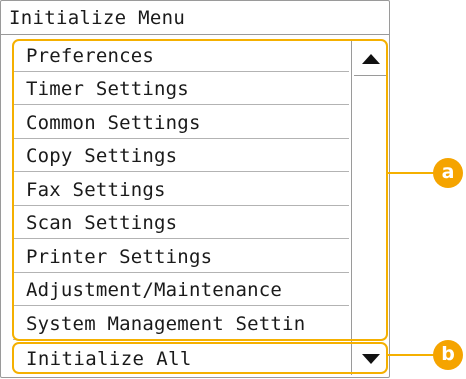 This screenshot has width=466, height=379. What do you see at coordinates (181, 89) in the screenshot?
I see `menu-item-timer-settings: Timer Settings` at bounding box center [181, 89].